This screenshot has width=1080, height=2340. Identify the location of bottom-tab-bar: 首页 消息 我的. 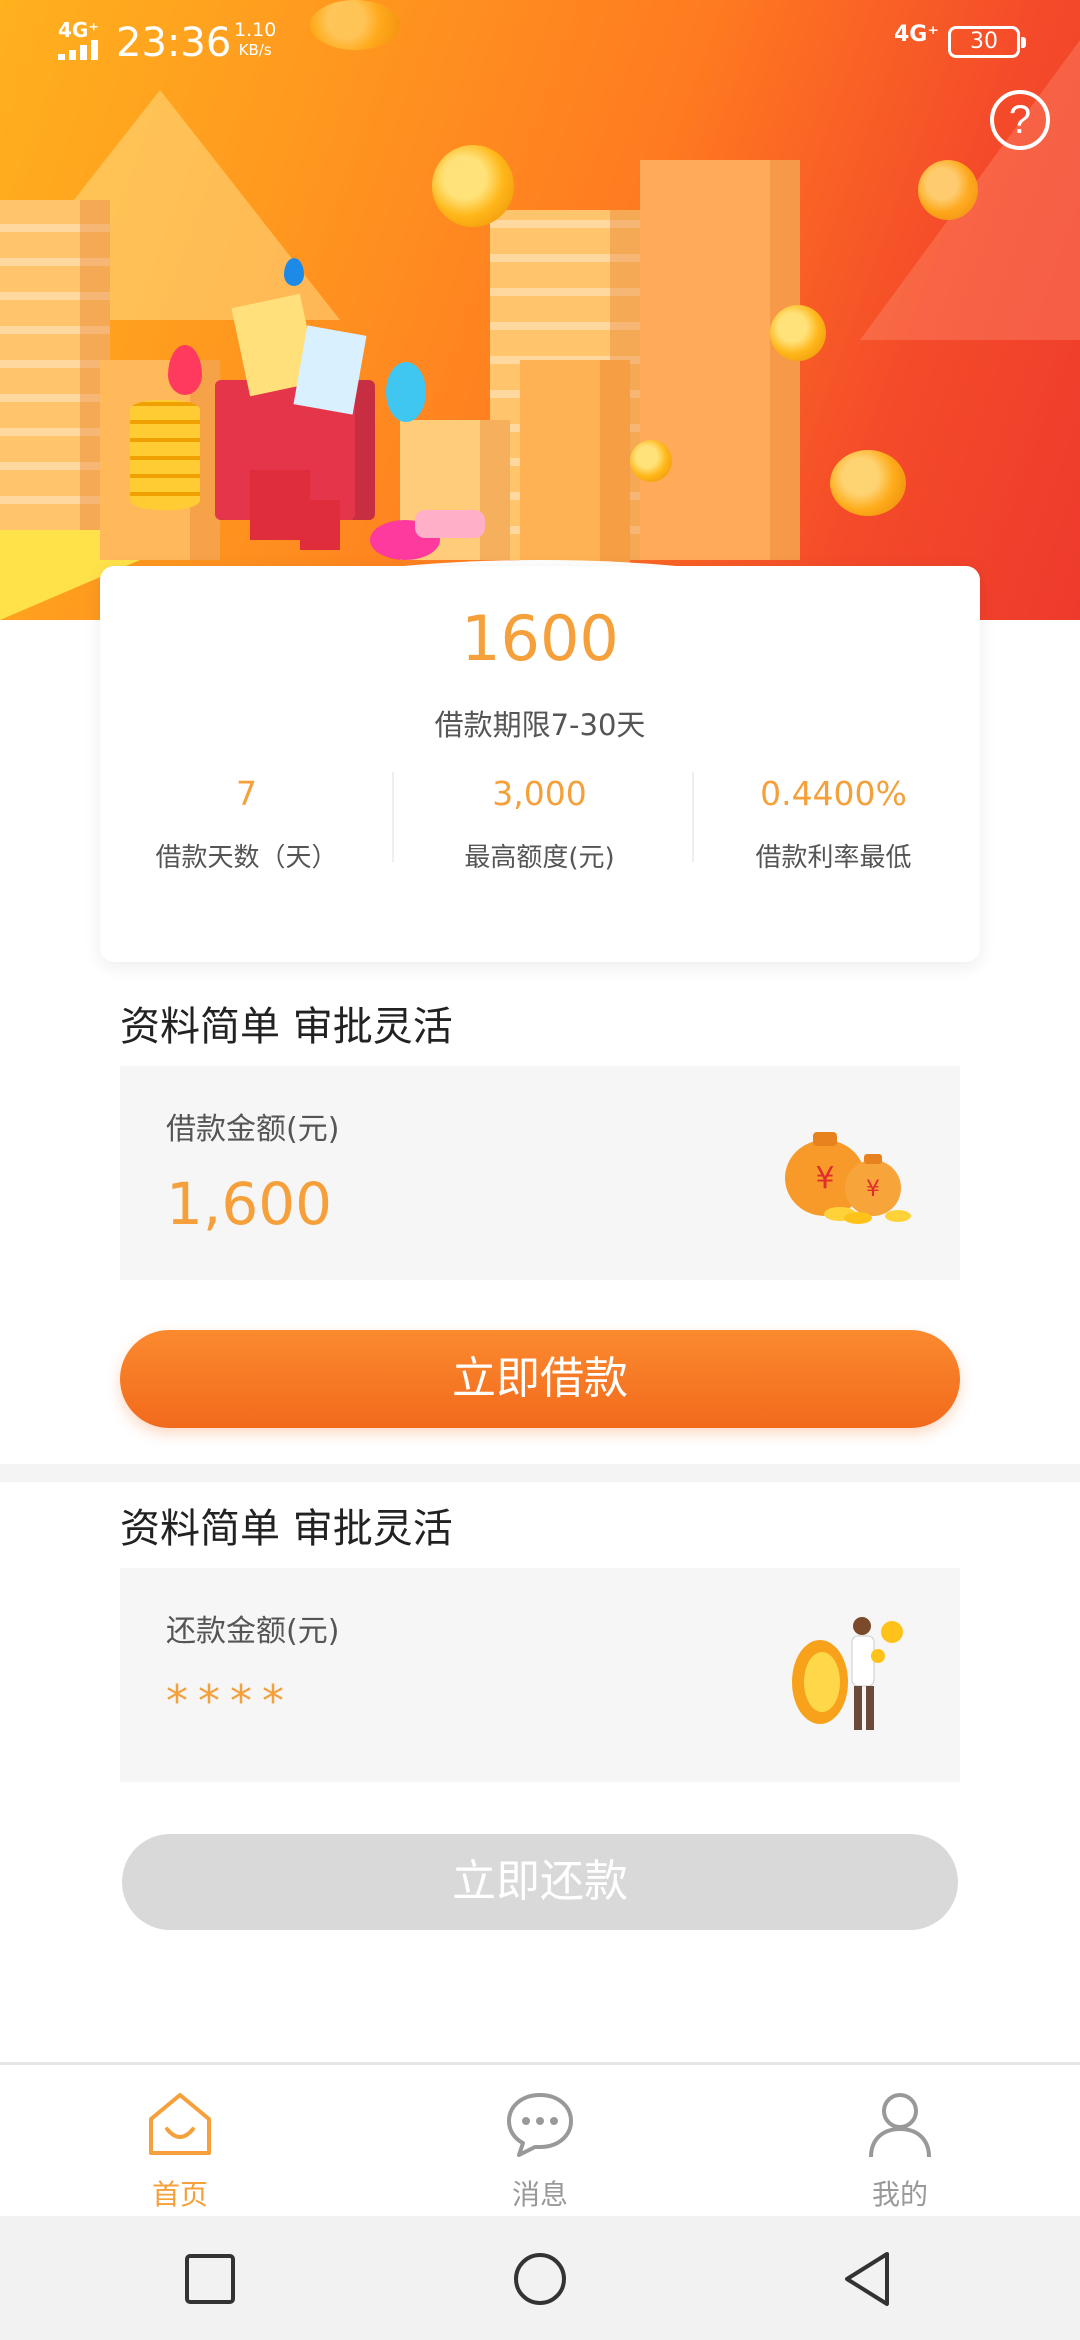
(540, 2139).